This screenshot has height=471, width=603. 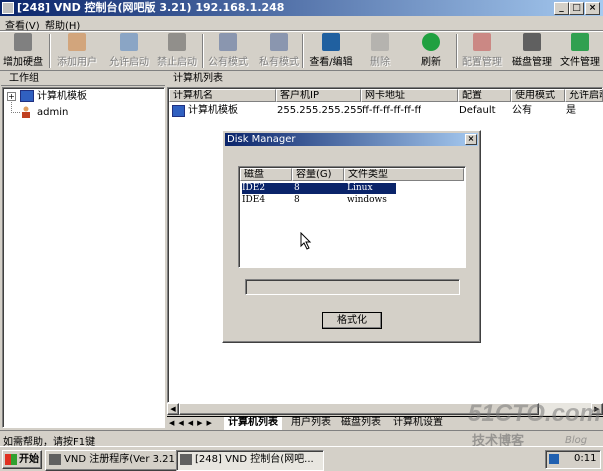 What do you see at coordinates (331, 42) in the screenshot?
I see `view-edit-icon` at bounding box center [331, 42].